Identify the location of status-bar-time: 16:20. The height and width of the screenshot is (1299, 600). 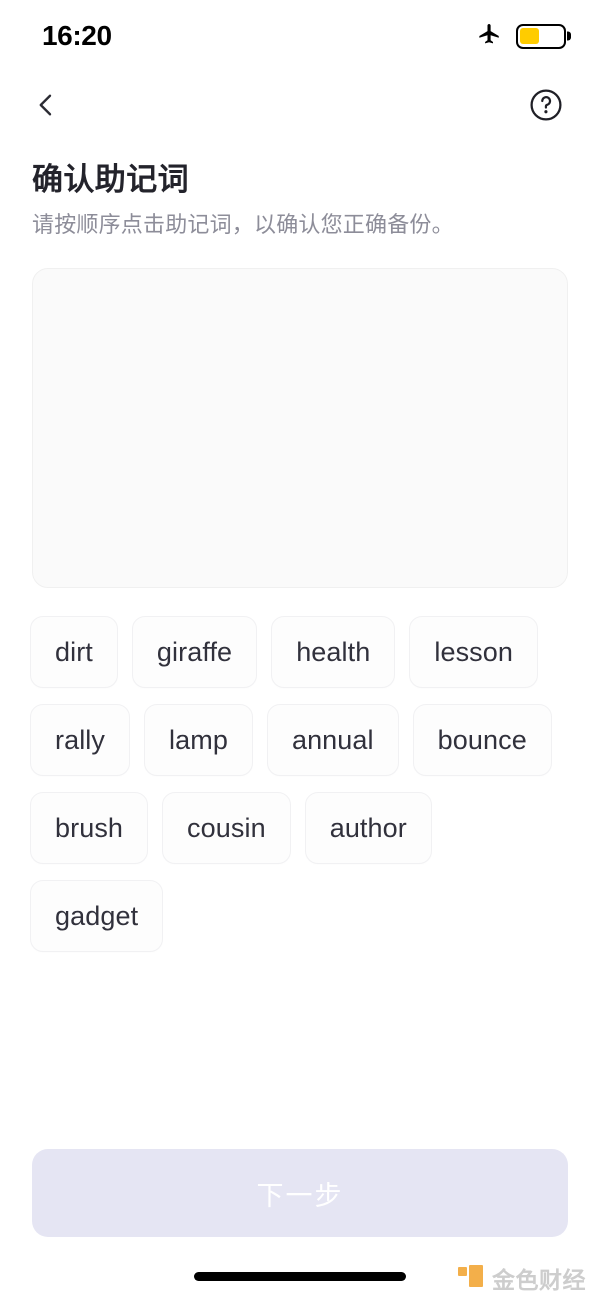
(77, 35).